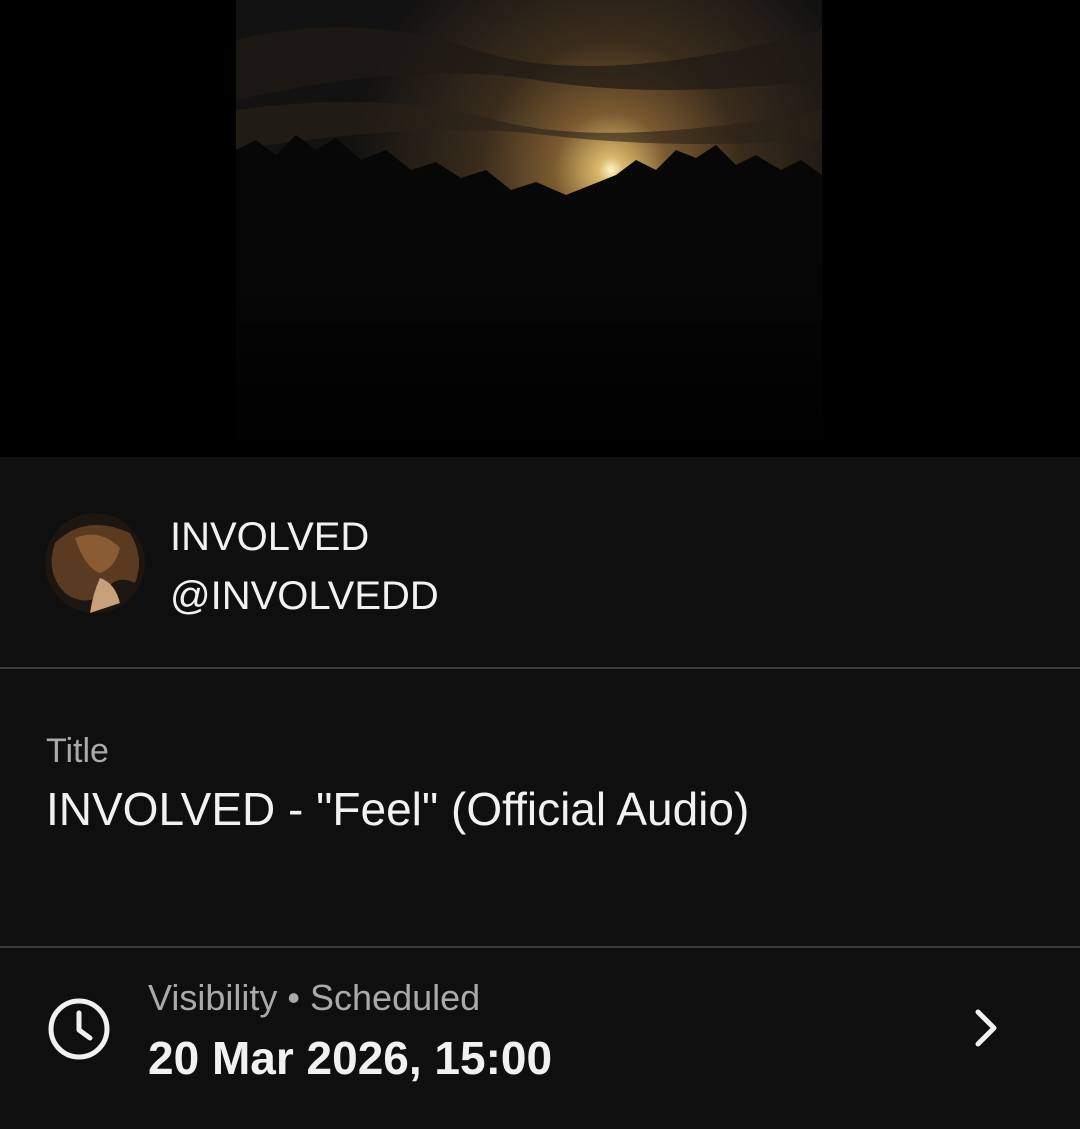 This screenshot has height=1129, width=1080. What do you see at coordinates (77, 751) in the screenshot?
I see `title-label: Title` at bounding box center [77, 751].